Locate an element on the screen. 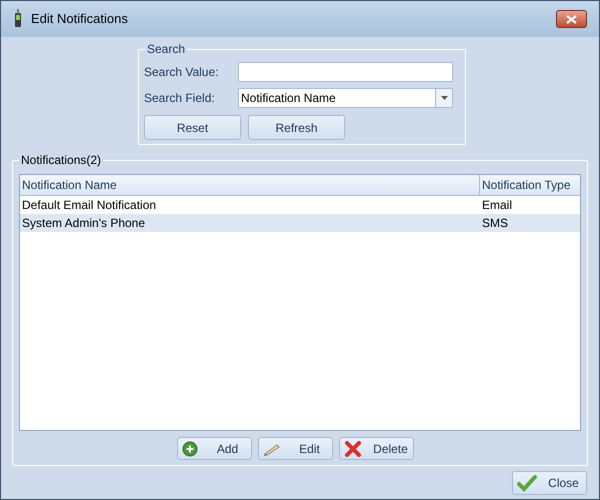  table-cell-text: System Admin's Phone is located at coordinates (83, 223).